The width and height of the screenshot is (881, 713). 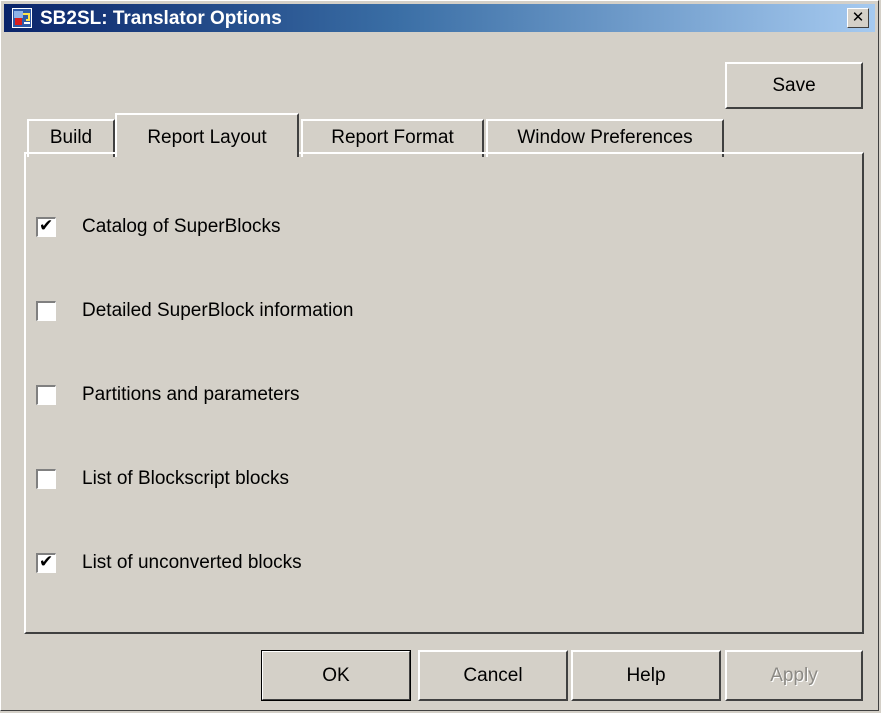 I want to click on app-icon, so click(x=22, y=18).